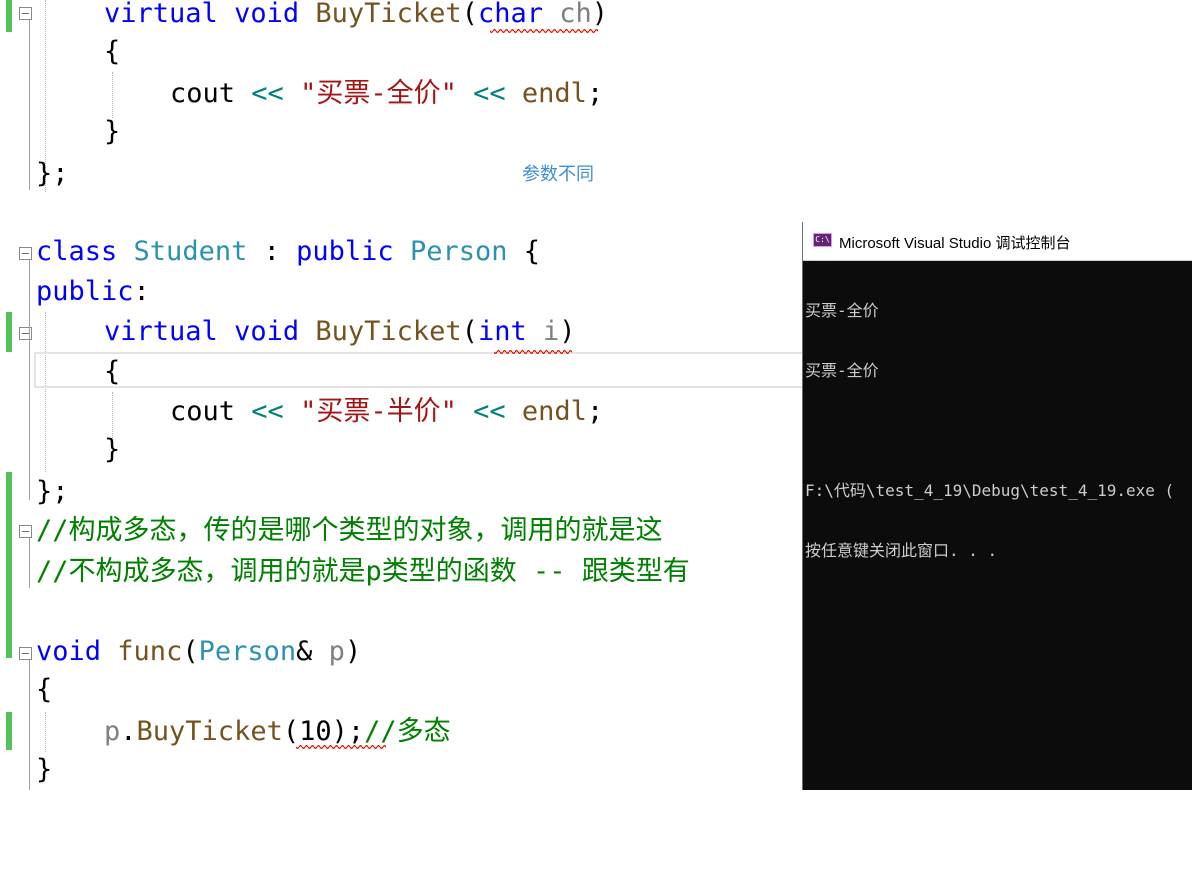 This screenshot has width=1192, height=870. I want to click on string-literal: "买票-全价", so click(378, 93).